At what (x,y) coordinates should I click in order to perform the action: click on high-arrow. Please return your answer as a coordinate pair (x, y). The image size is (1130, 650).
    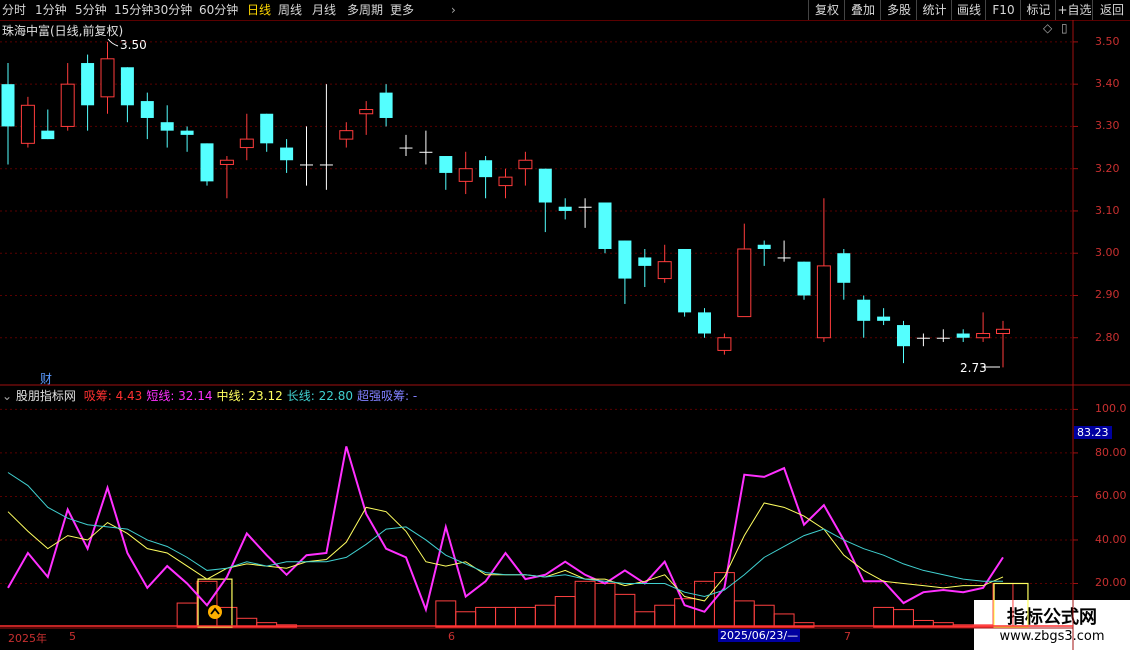
    Looking at the image, I should click on (113, 42).